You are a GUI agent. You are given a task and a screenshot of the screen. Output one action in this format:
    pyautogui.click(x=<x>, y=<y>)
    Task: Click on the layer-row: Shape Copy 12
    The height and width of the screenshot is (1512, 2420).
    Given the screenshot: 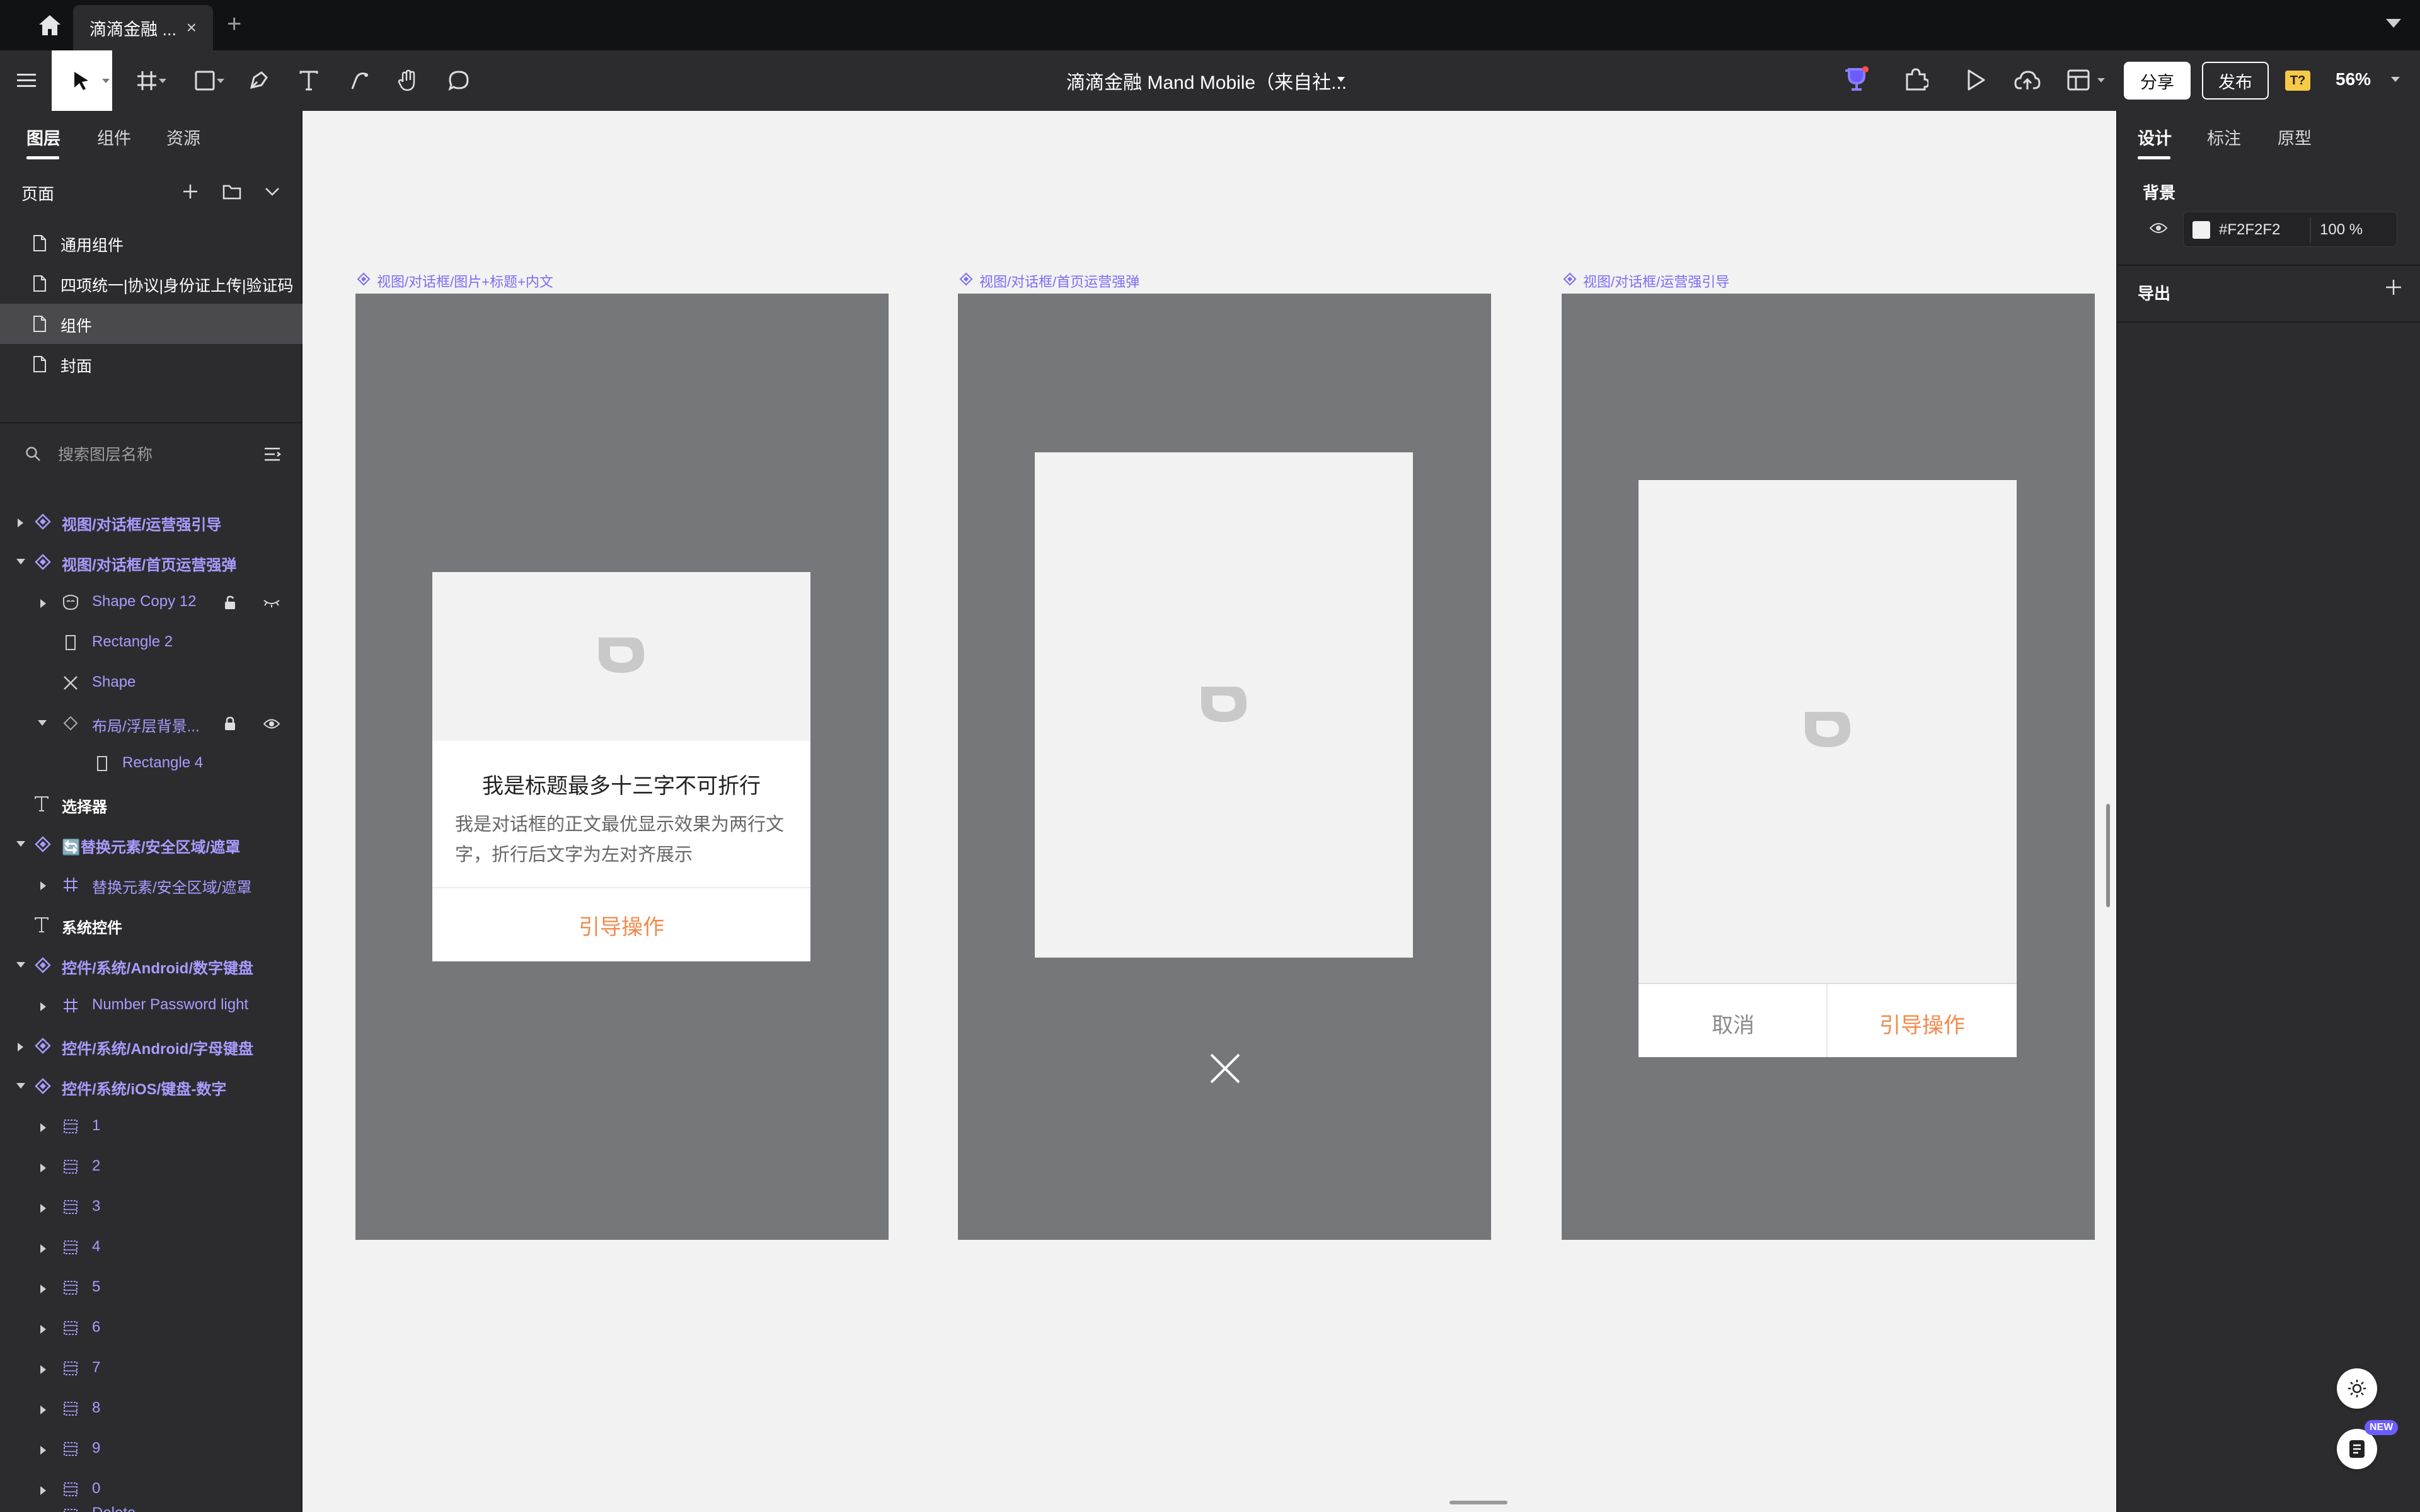 What is the action you would take?
    pyautogui.click(x=151, y=602)
    